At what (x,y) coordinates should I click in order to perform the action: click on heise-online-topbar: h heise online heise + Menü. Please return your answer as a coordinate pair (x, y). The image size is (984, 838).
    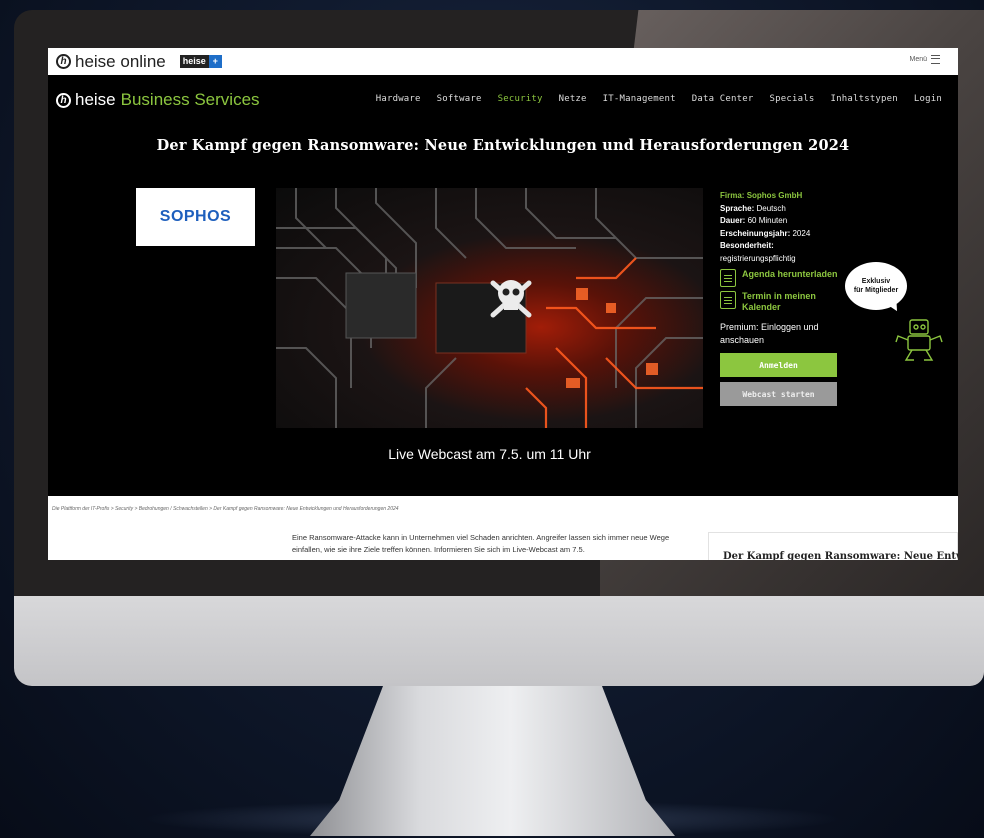
    Looking at the image, I should click on (503, 61).